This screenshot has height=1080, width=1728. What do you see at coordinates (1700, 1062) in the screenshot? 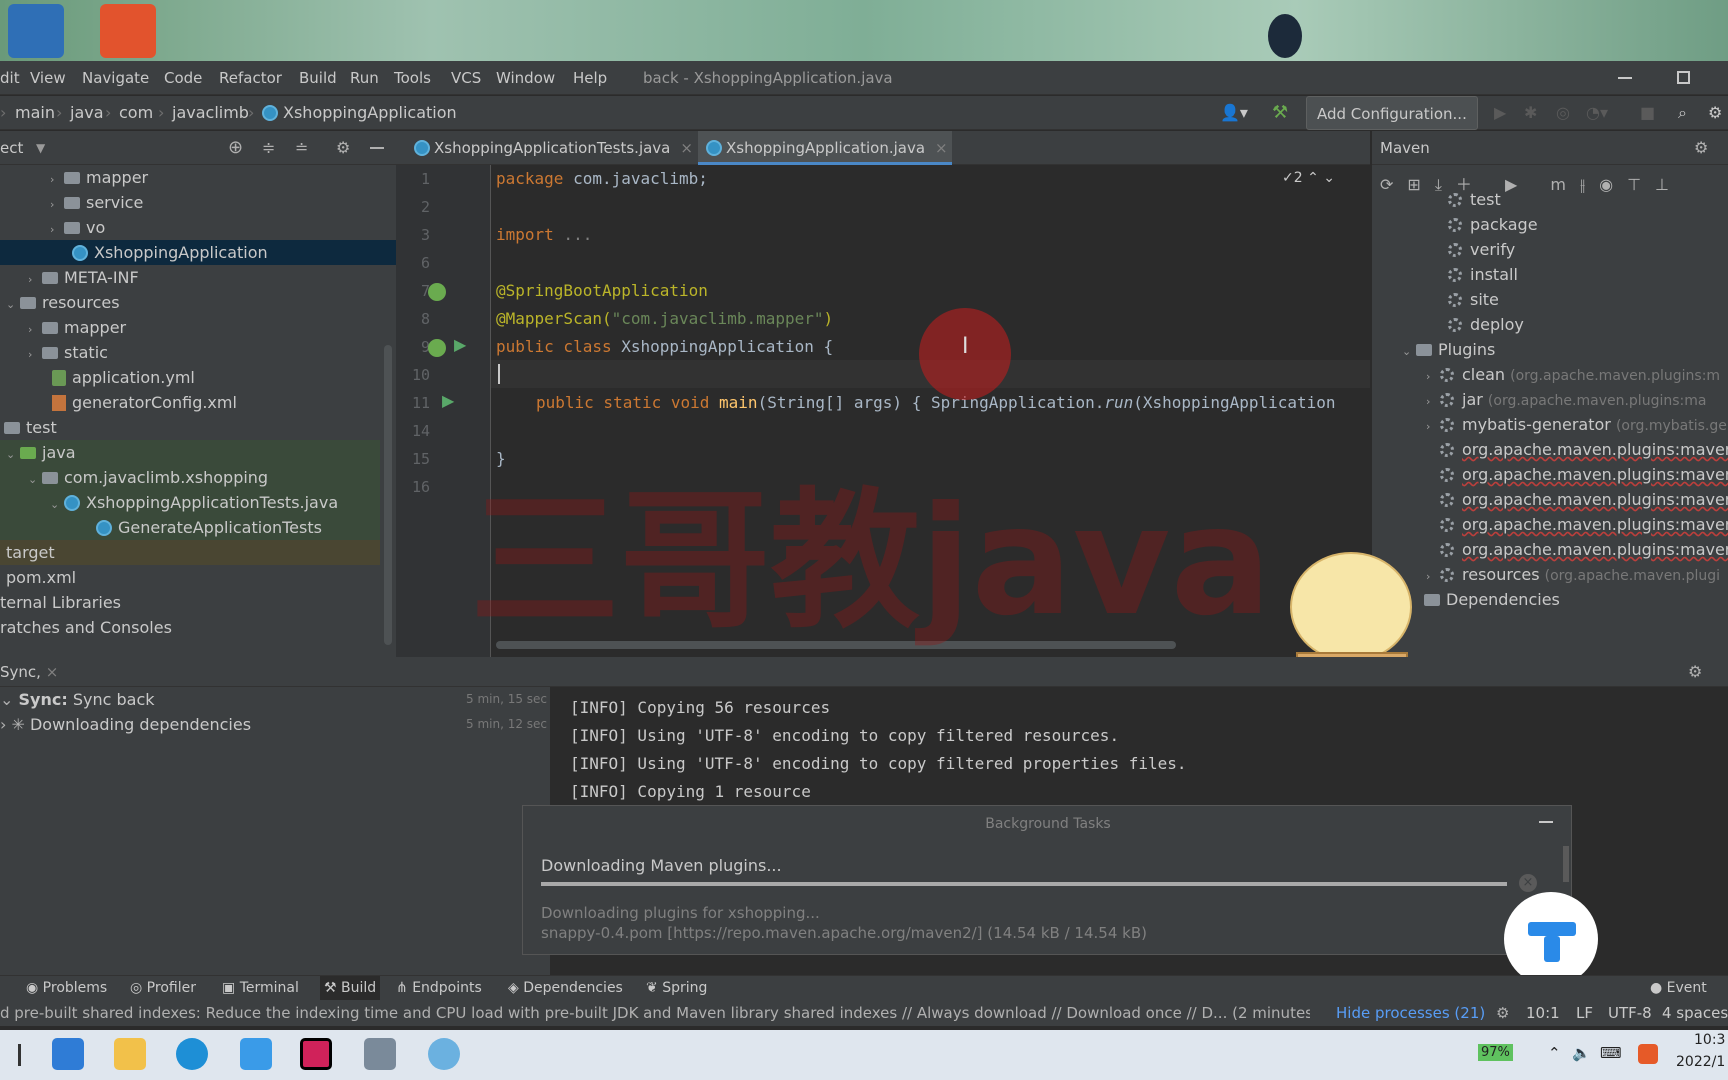
I see `clock-date: 2022/1` at bounding box center [1700, 1062].